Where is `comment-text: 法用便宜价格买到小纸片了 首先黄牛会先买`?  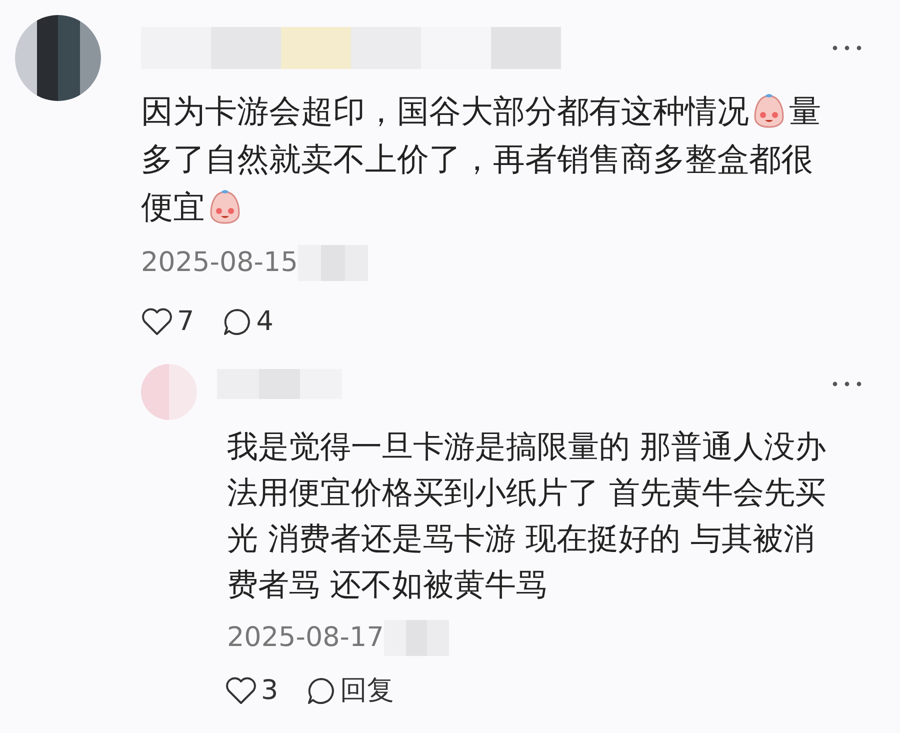 comment-text: 法用便宜价格买到小纸片了 首先黄牛会先买 is located at coordinates (526, 493).